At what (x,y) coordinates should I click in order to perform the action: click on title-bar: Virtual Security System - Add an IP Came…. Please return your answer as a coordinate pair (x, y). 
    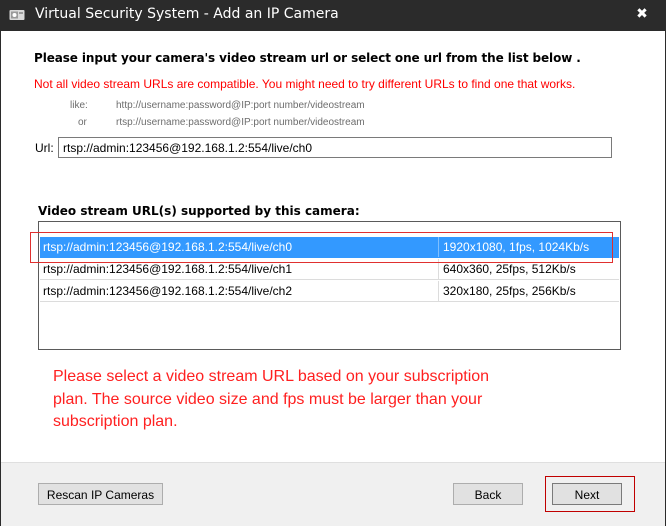
    Looking at the image, I should click on (333, 15).